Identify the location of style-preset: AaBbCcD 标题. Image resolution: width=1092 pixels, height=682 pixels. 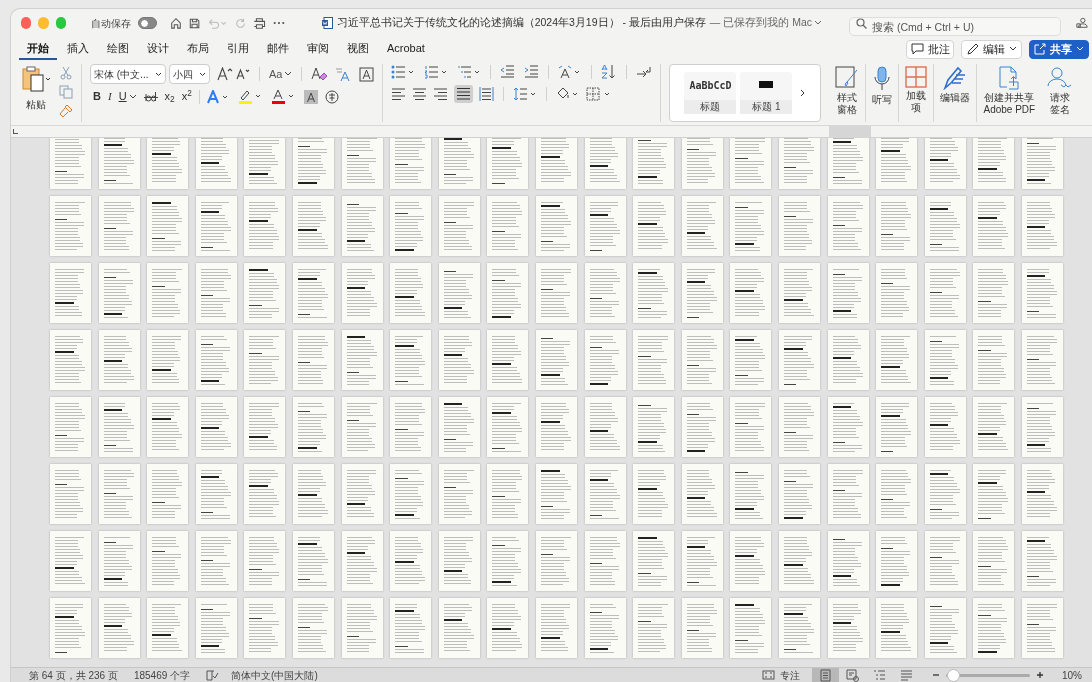
(710, 93).